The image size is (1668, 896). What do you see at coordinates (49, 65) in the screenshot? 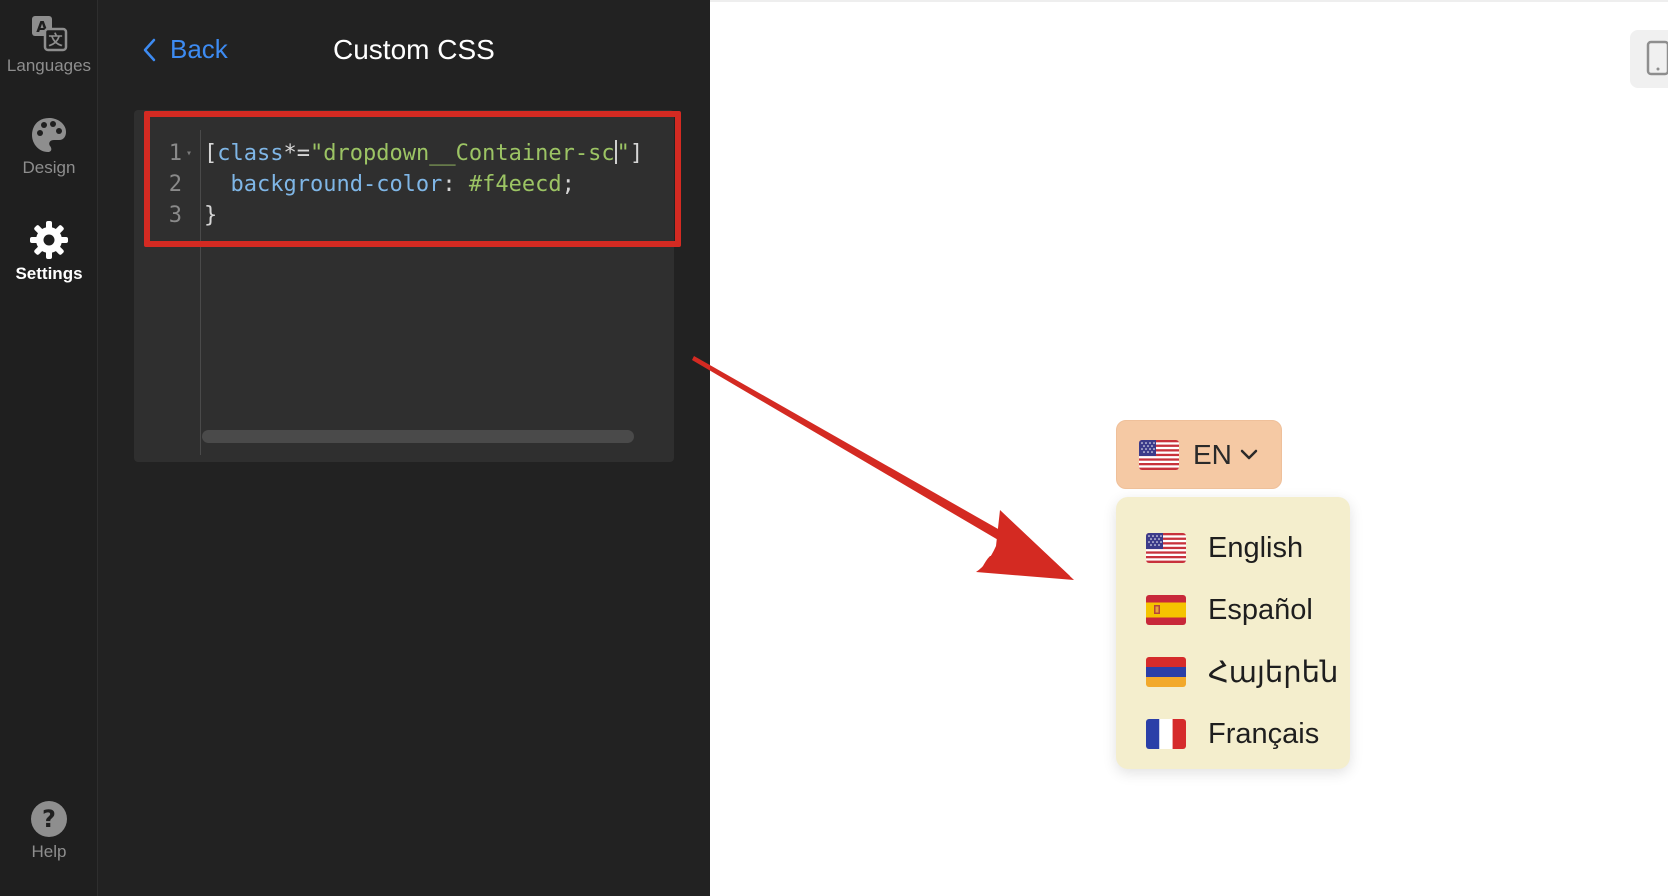
I see `rail-label-languages: Languages` at bounding box center [49, 65].